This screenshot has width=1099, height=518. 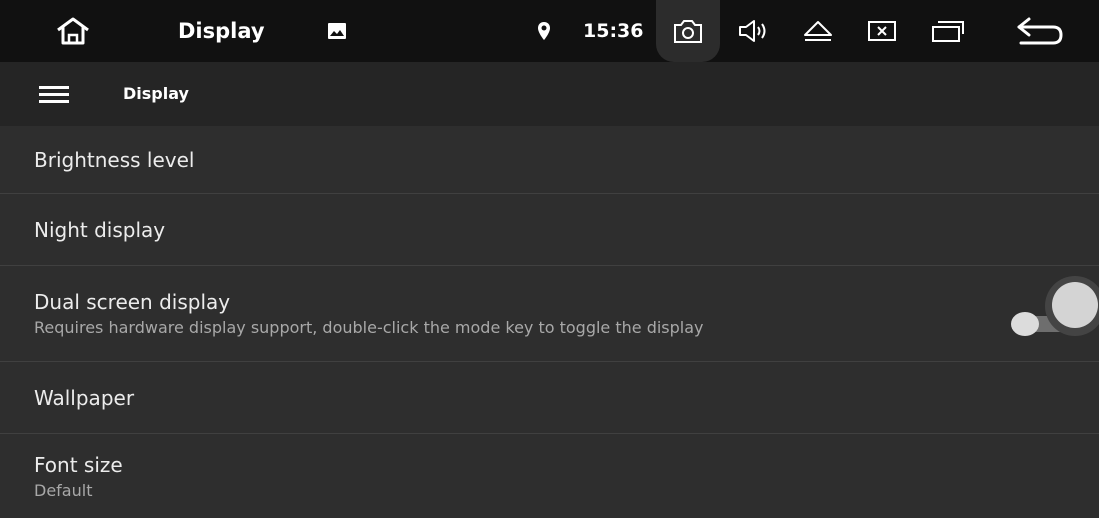 I want to click on close-app-button, so click(x=882, y=31).